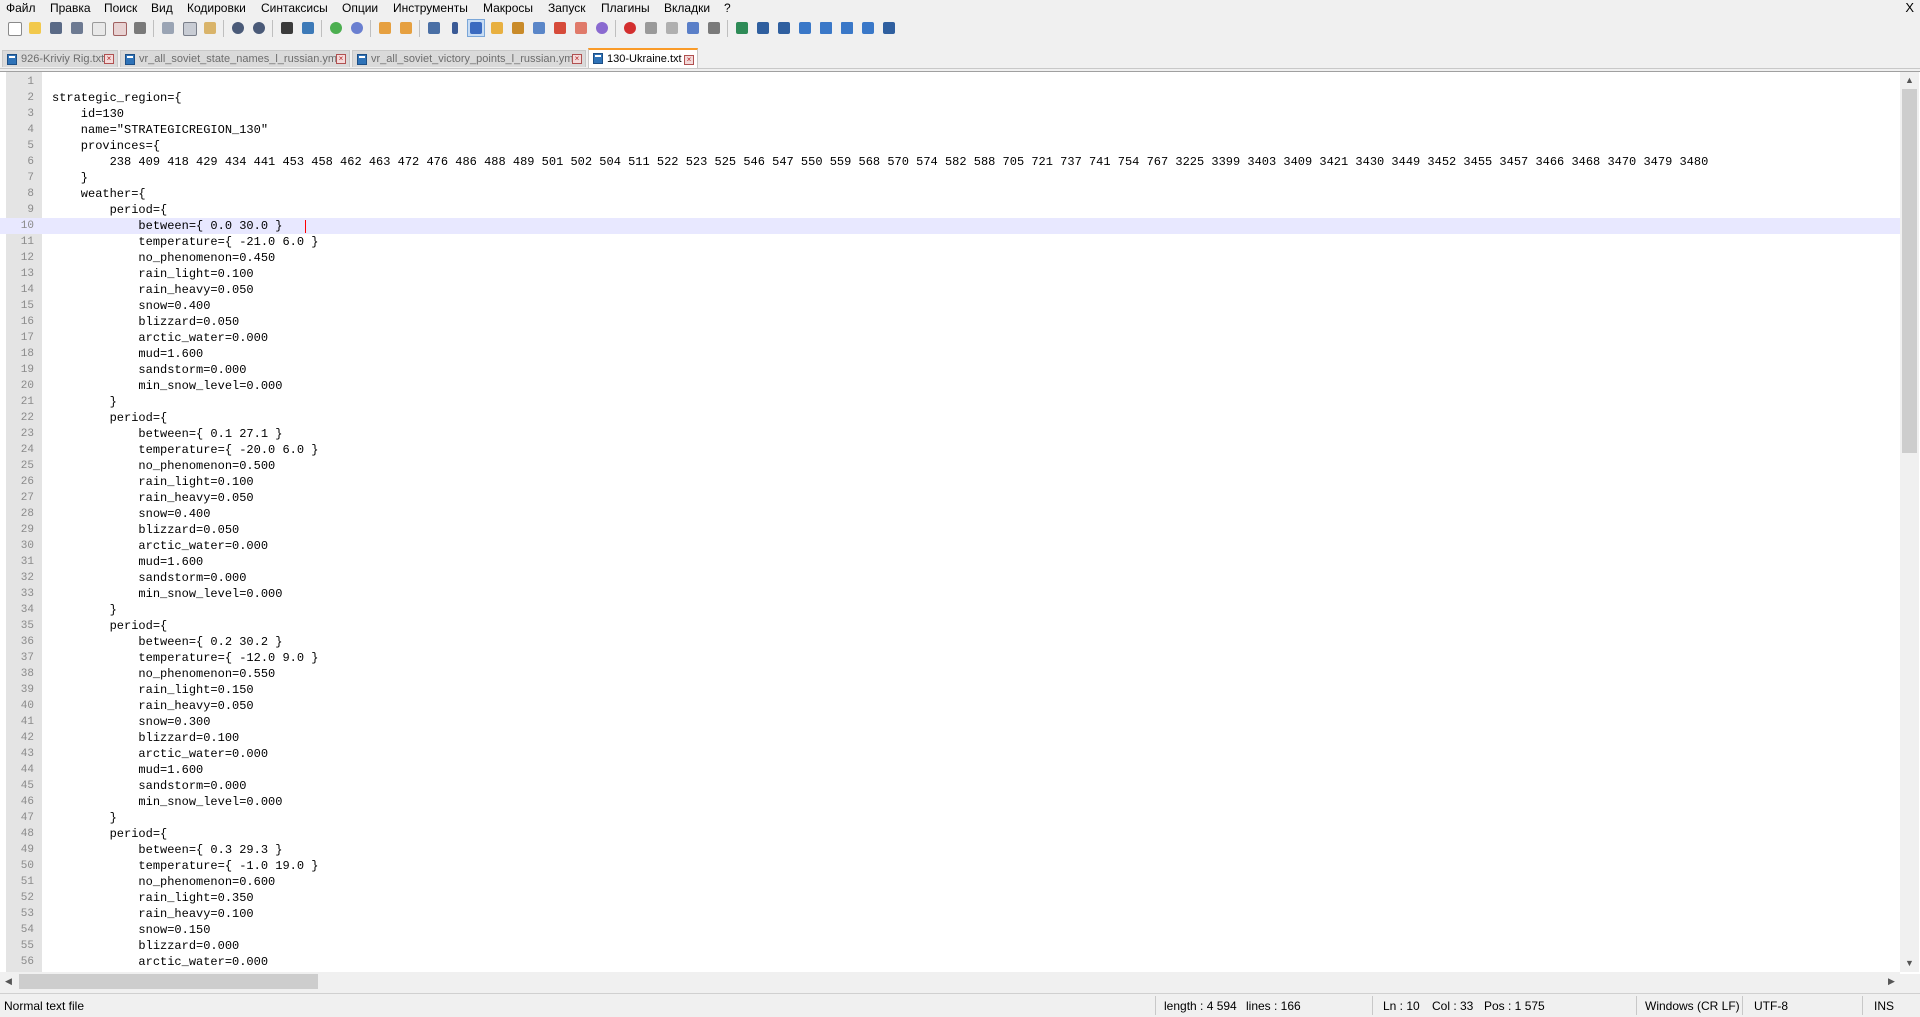 This screenshot has width=1920, height=1017. I want to click on line-text: no_phenomenon=0.450, so click(163, 258).